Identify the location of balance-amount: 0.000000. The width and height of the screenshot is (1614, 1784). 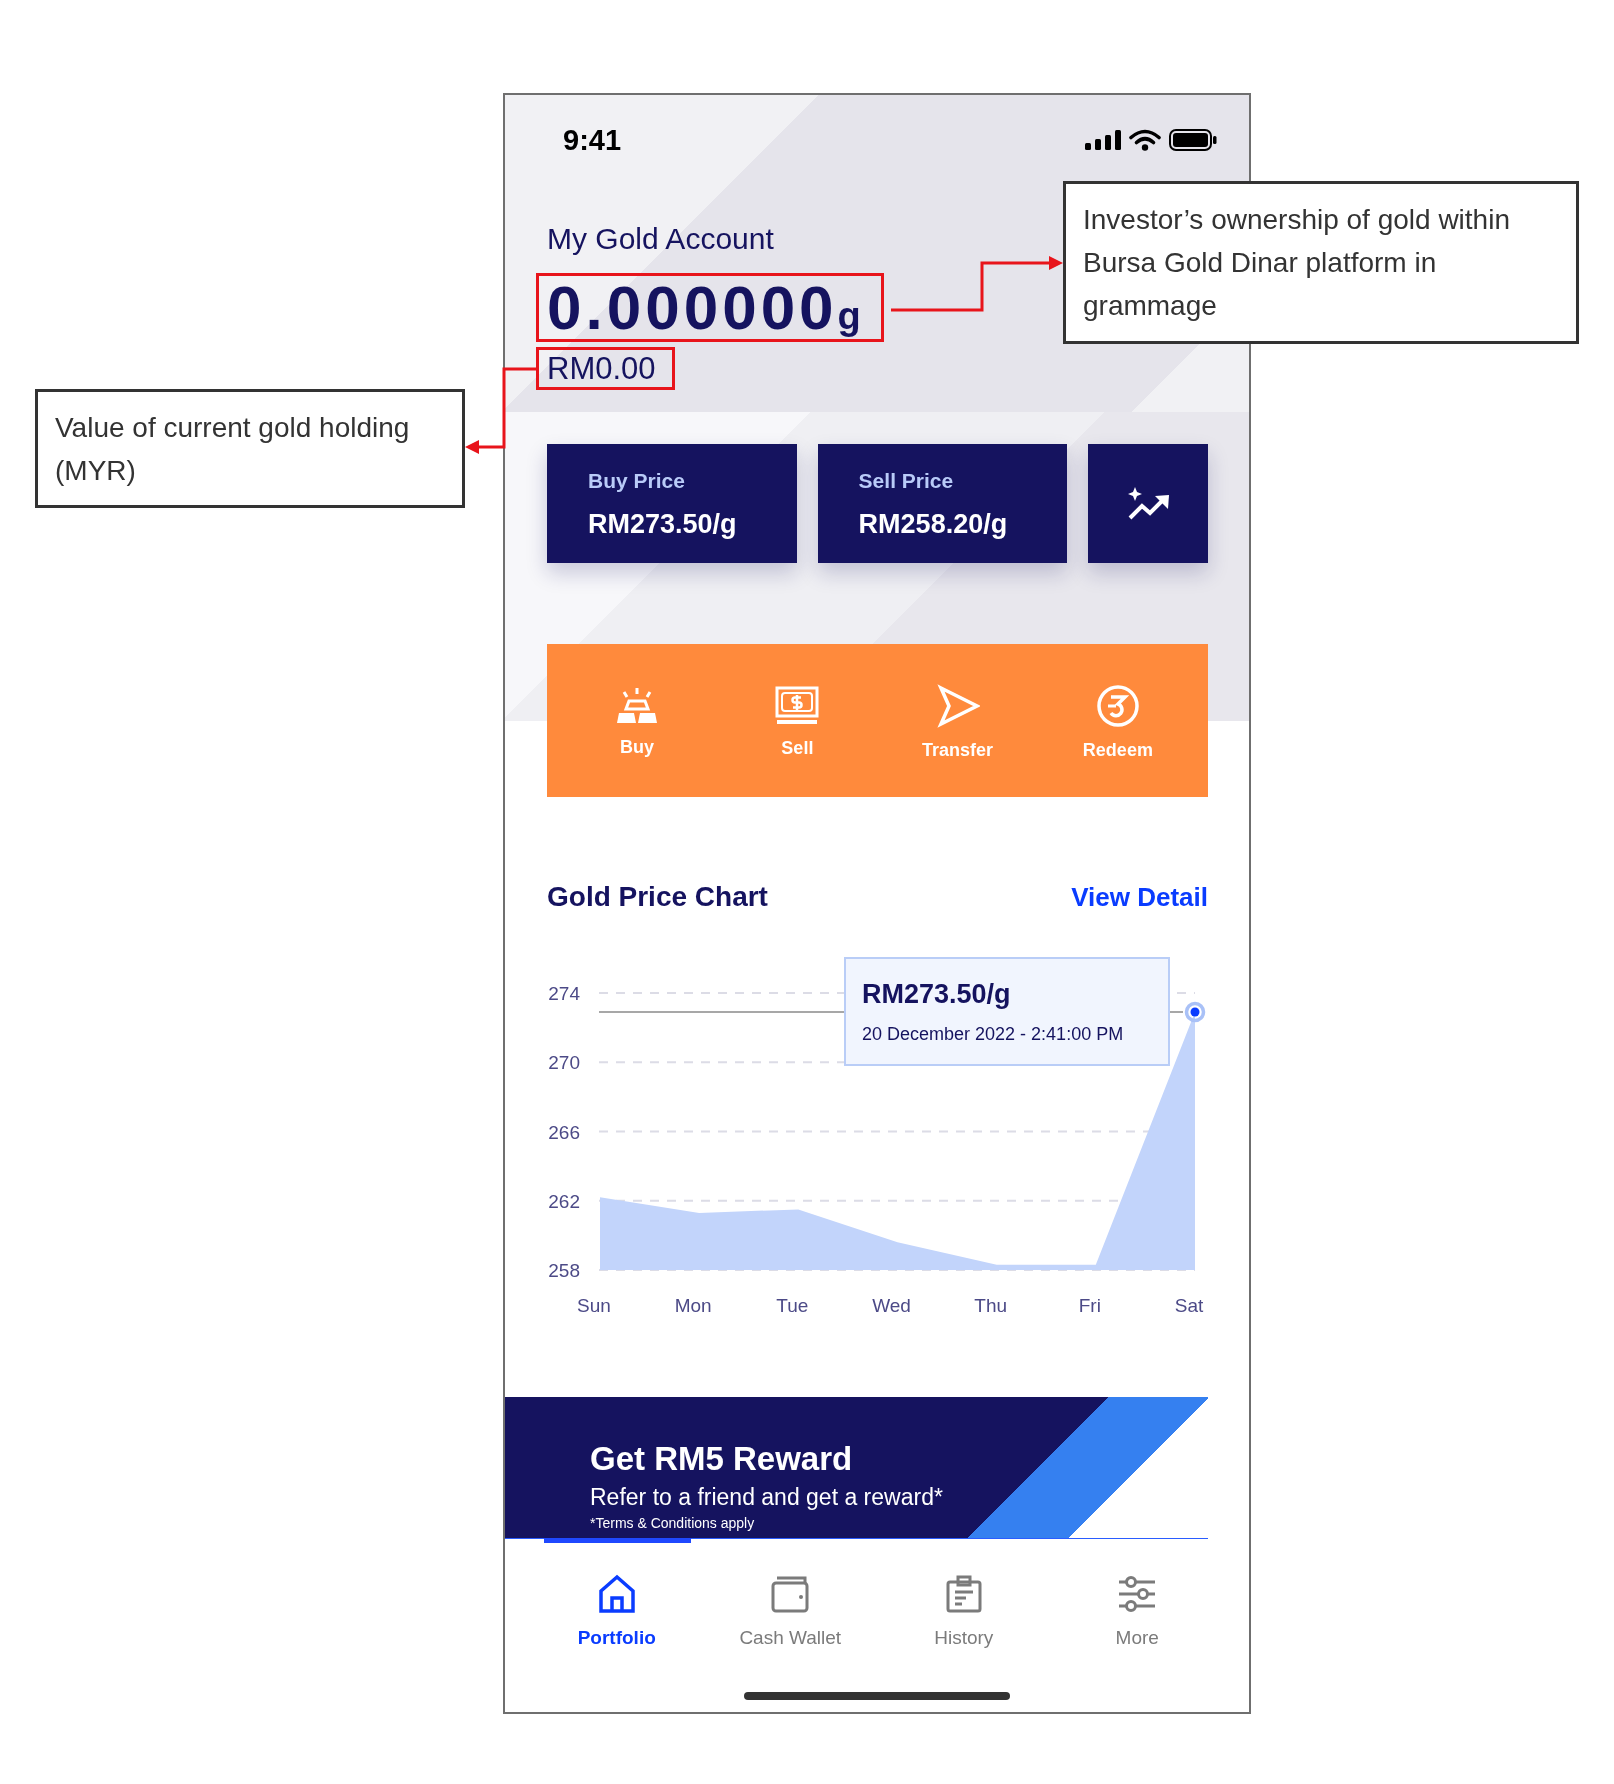
(692, 307).